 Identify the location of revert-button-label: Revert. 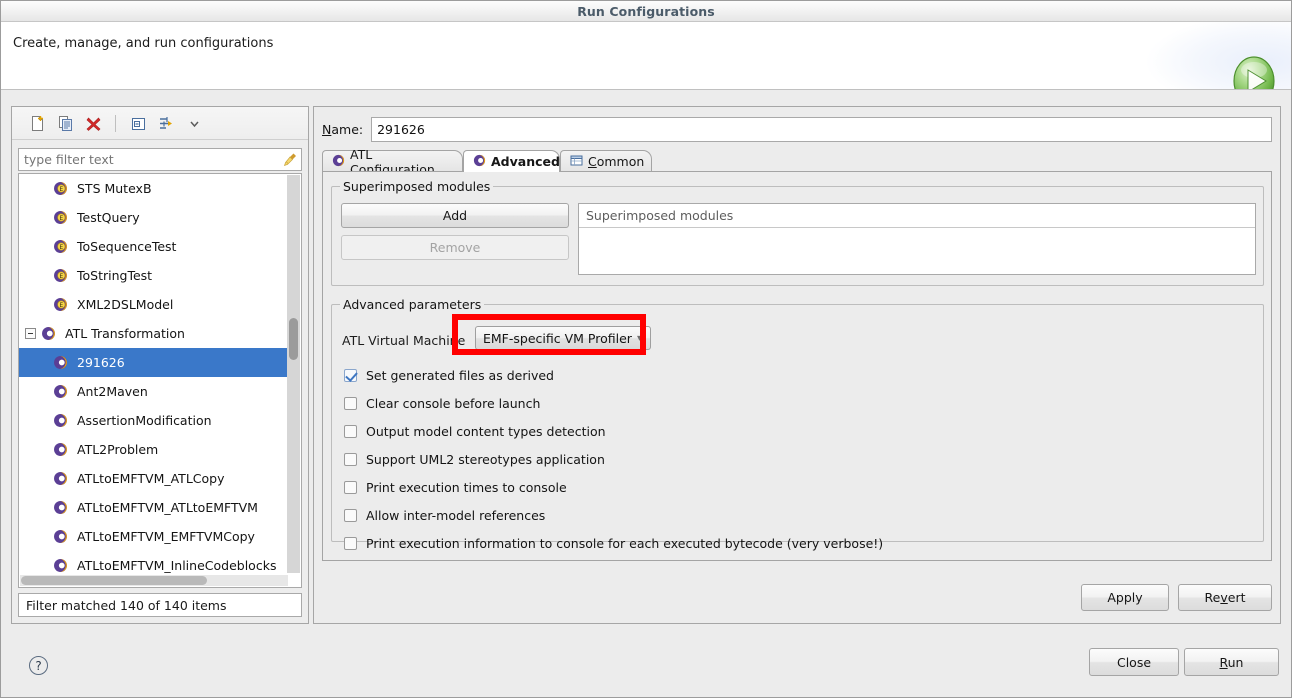
(1225, 597).